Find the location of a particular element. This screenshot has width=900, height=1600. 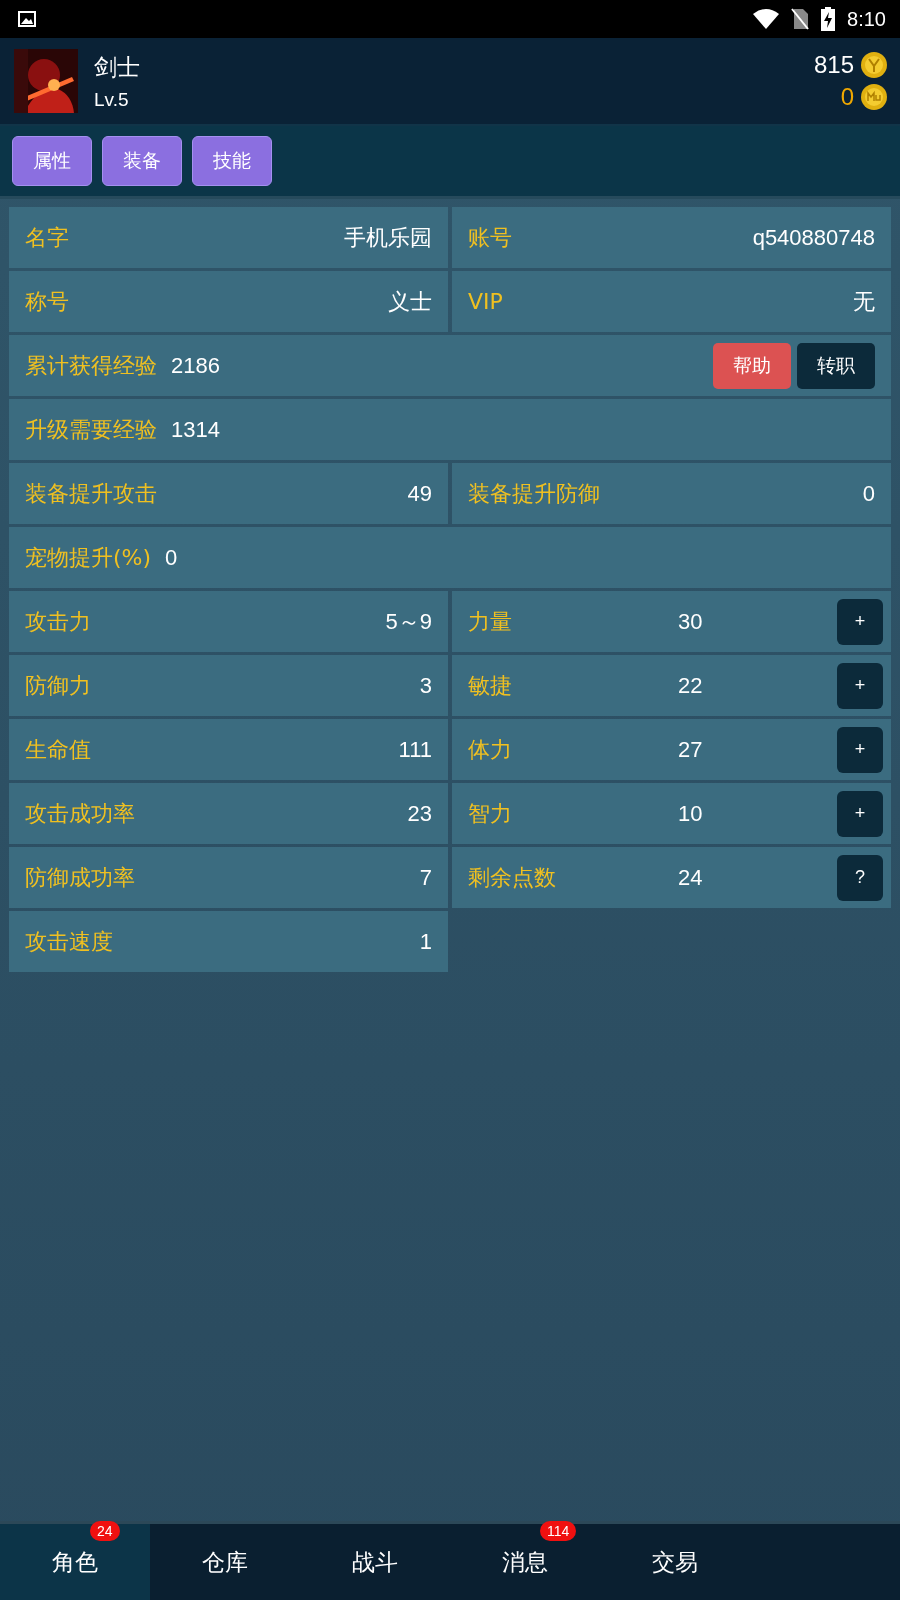

nav-tab: 战斗 is located at coordinates (375, 1562).